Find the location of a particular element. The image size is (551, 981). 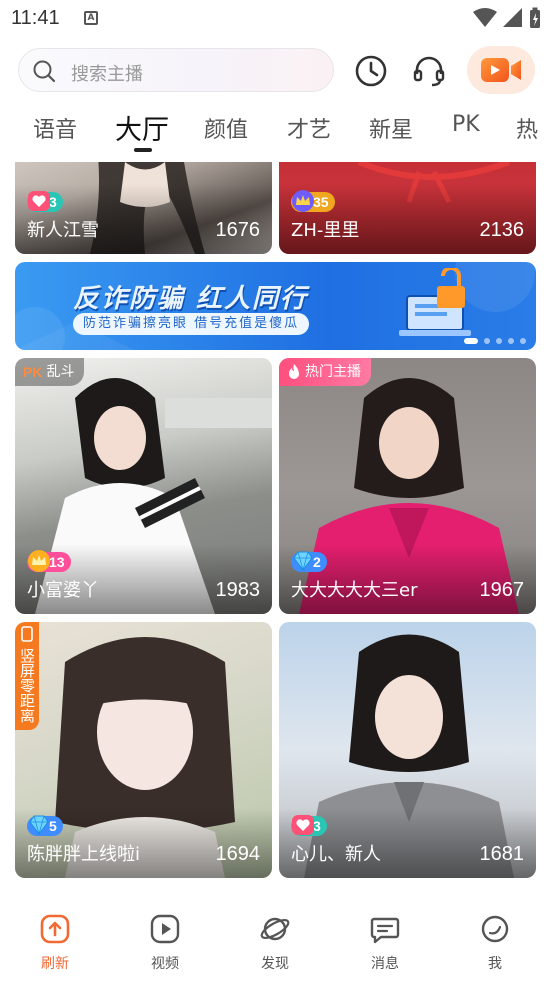

history-clock-icon is located at coordinates (371, 71).